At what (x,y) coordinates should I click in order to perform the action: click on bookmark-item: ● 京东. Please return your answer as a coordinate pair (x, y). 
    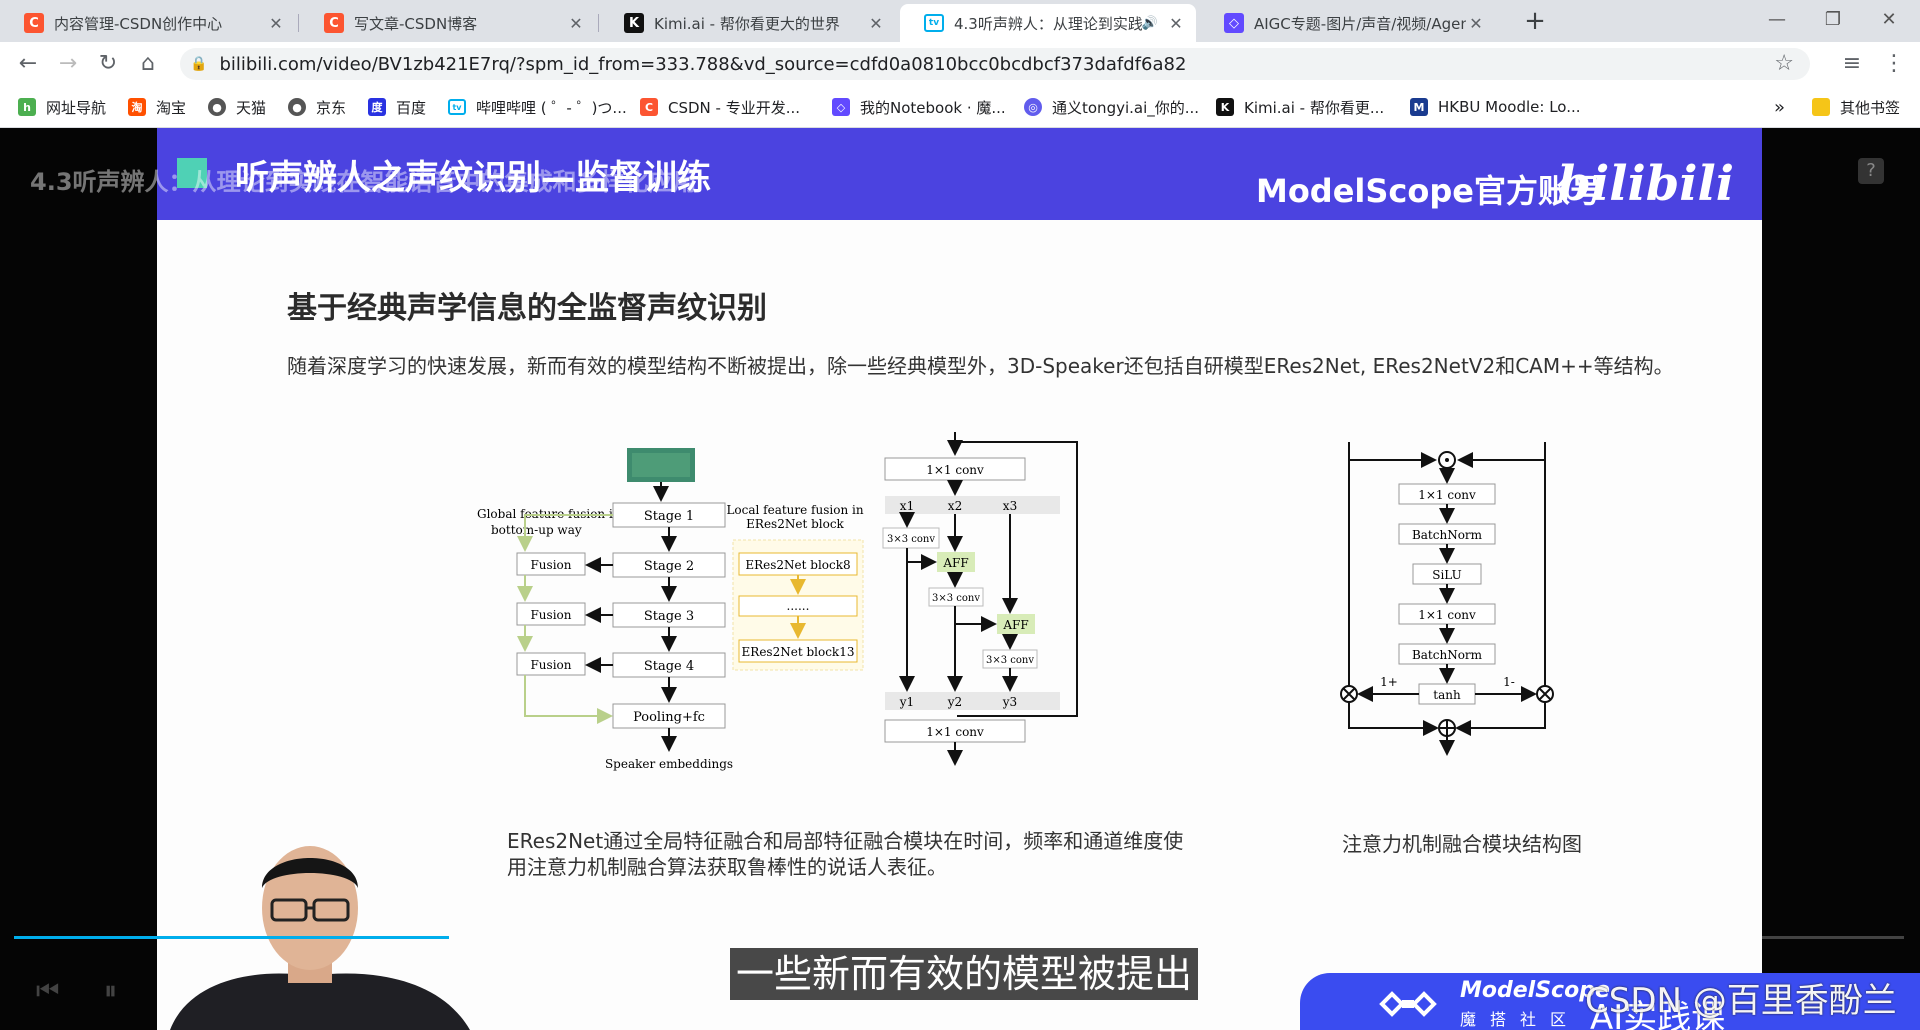
    Looking at the image, I should click on (317, 107).